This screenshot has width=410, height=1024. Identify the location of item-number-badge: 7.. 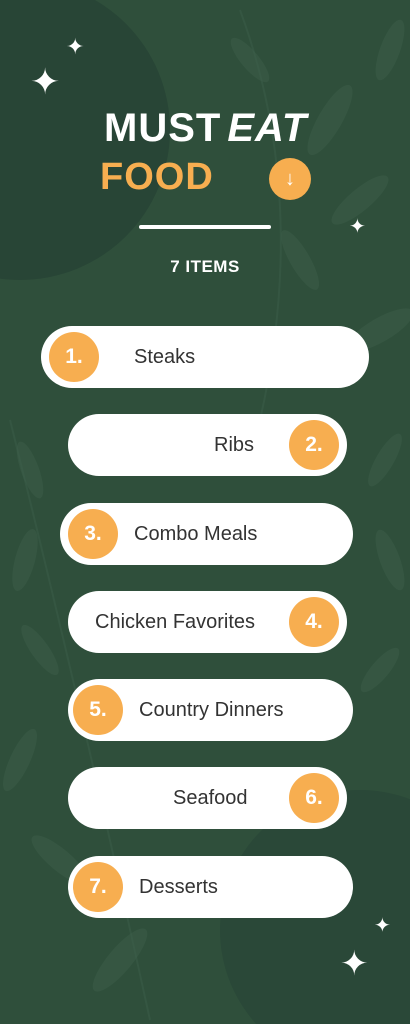
(98, 887).